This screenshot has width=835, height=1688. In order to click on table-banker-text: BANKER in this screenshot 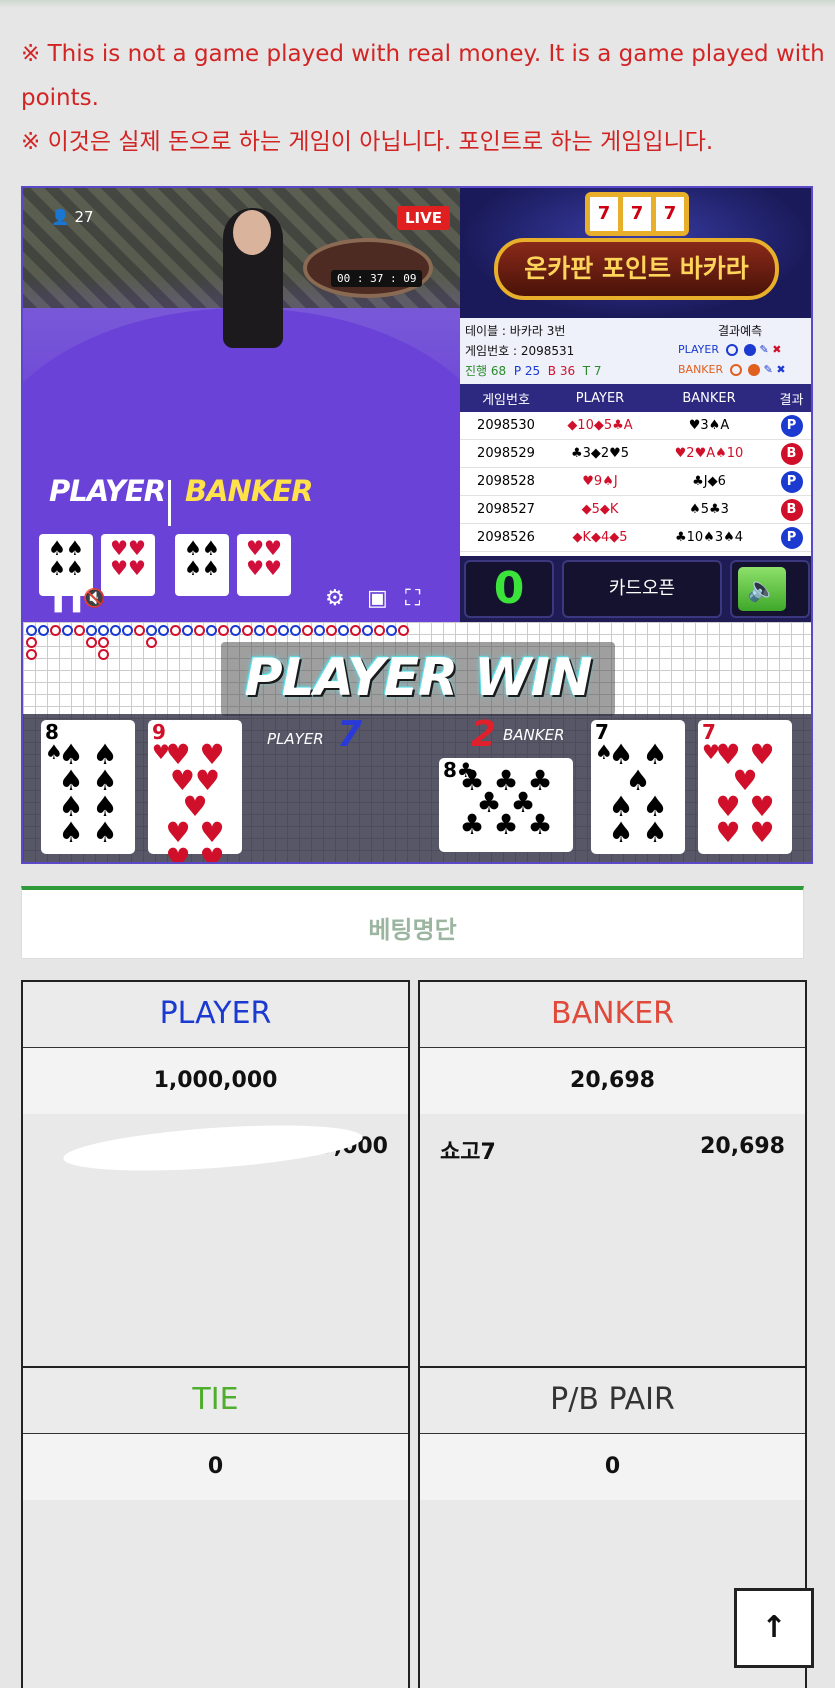, I will do `click(249, 491)`.